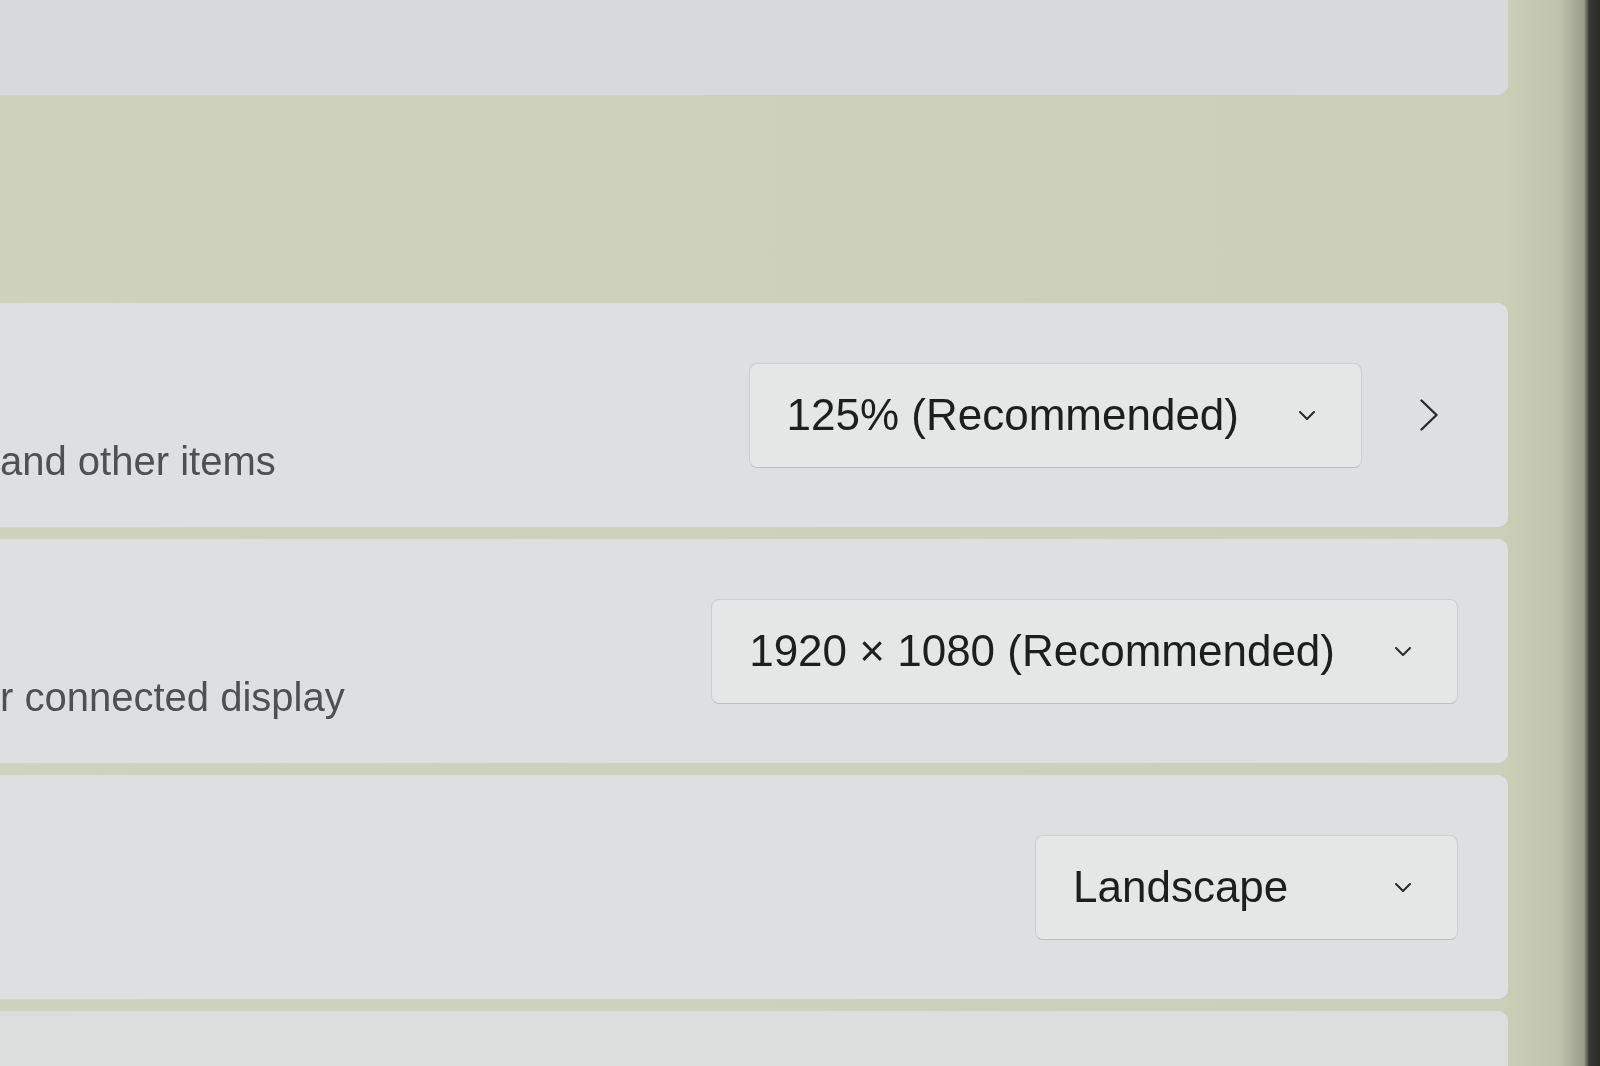  Describe the element at coordinates (172, 697) in the screenshot. I see `setting-description: r connected display` at that location.